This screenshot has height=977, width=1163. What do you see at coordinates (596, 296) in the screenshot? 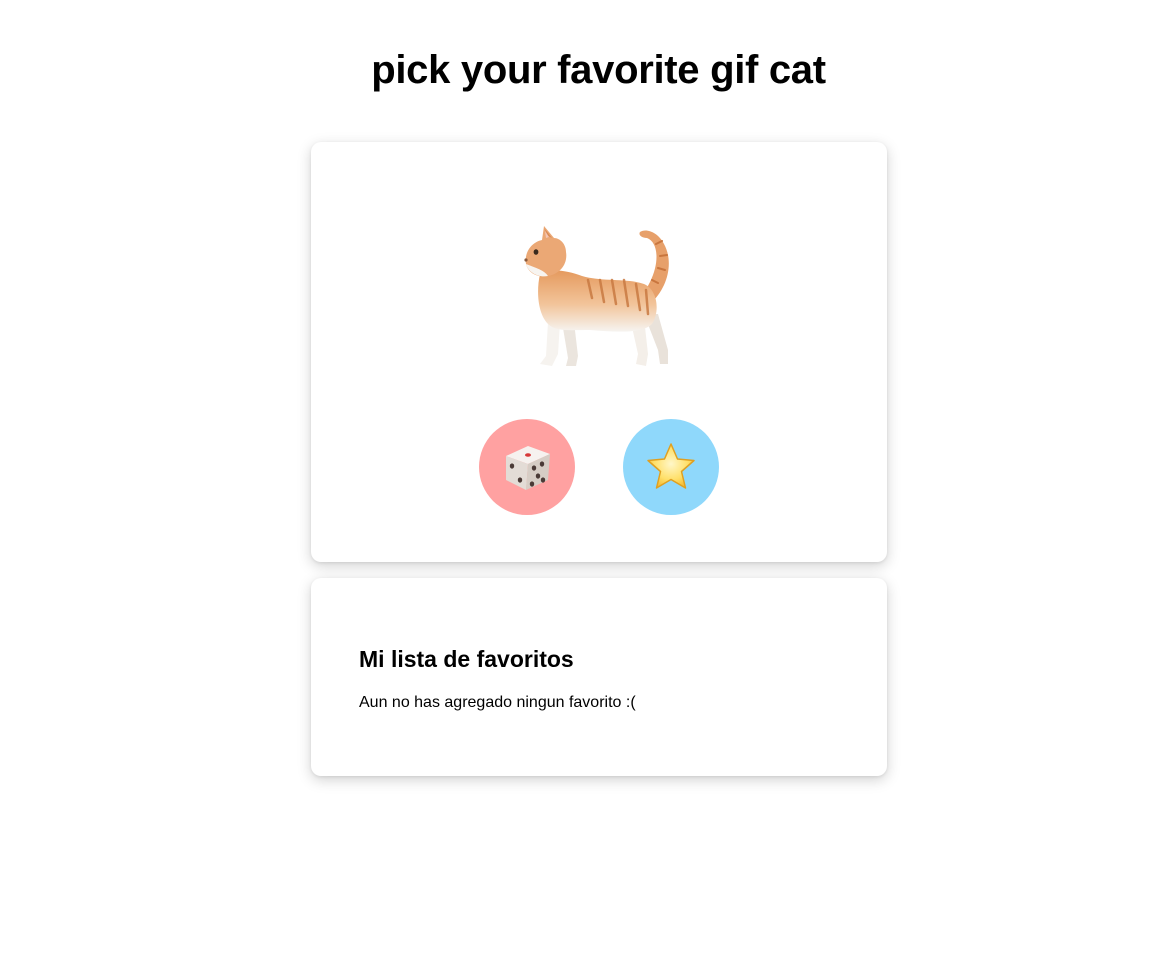
I see `cat-icon` at bounding box center [596, 296].